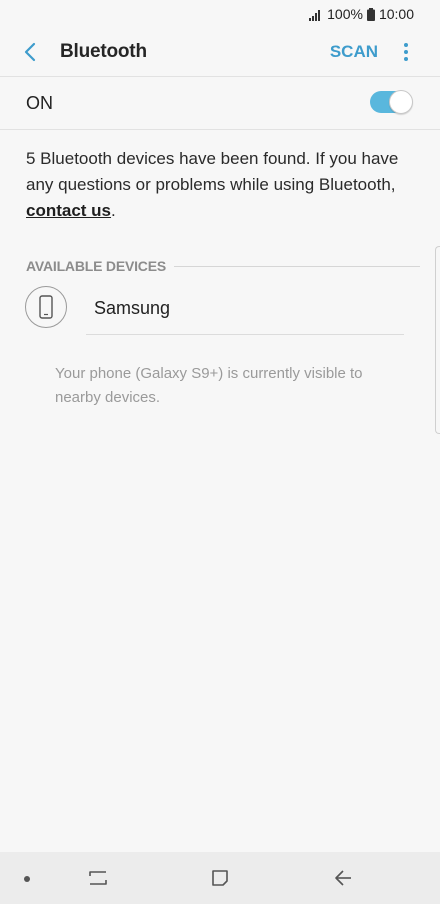  What do you see at coordinates (113, 210) in the screenshot?
I see `info-text-end: .` at bounding box center [113, 210].